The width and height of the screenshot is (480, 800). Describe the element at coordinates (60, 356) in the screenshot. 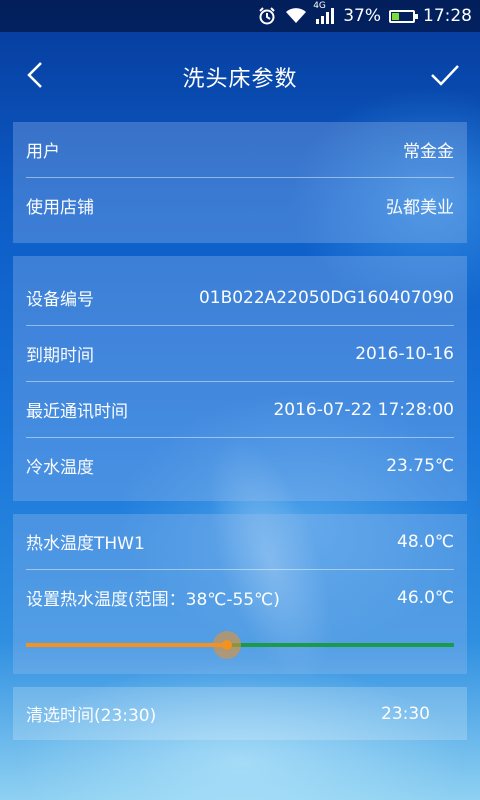

I see `expiry-label: 到期时间` at that location.